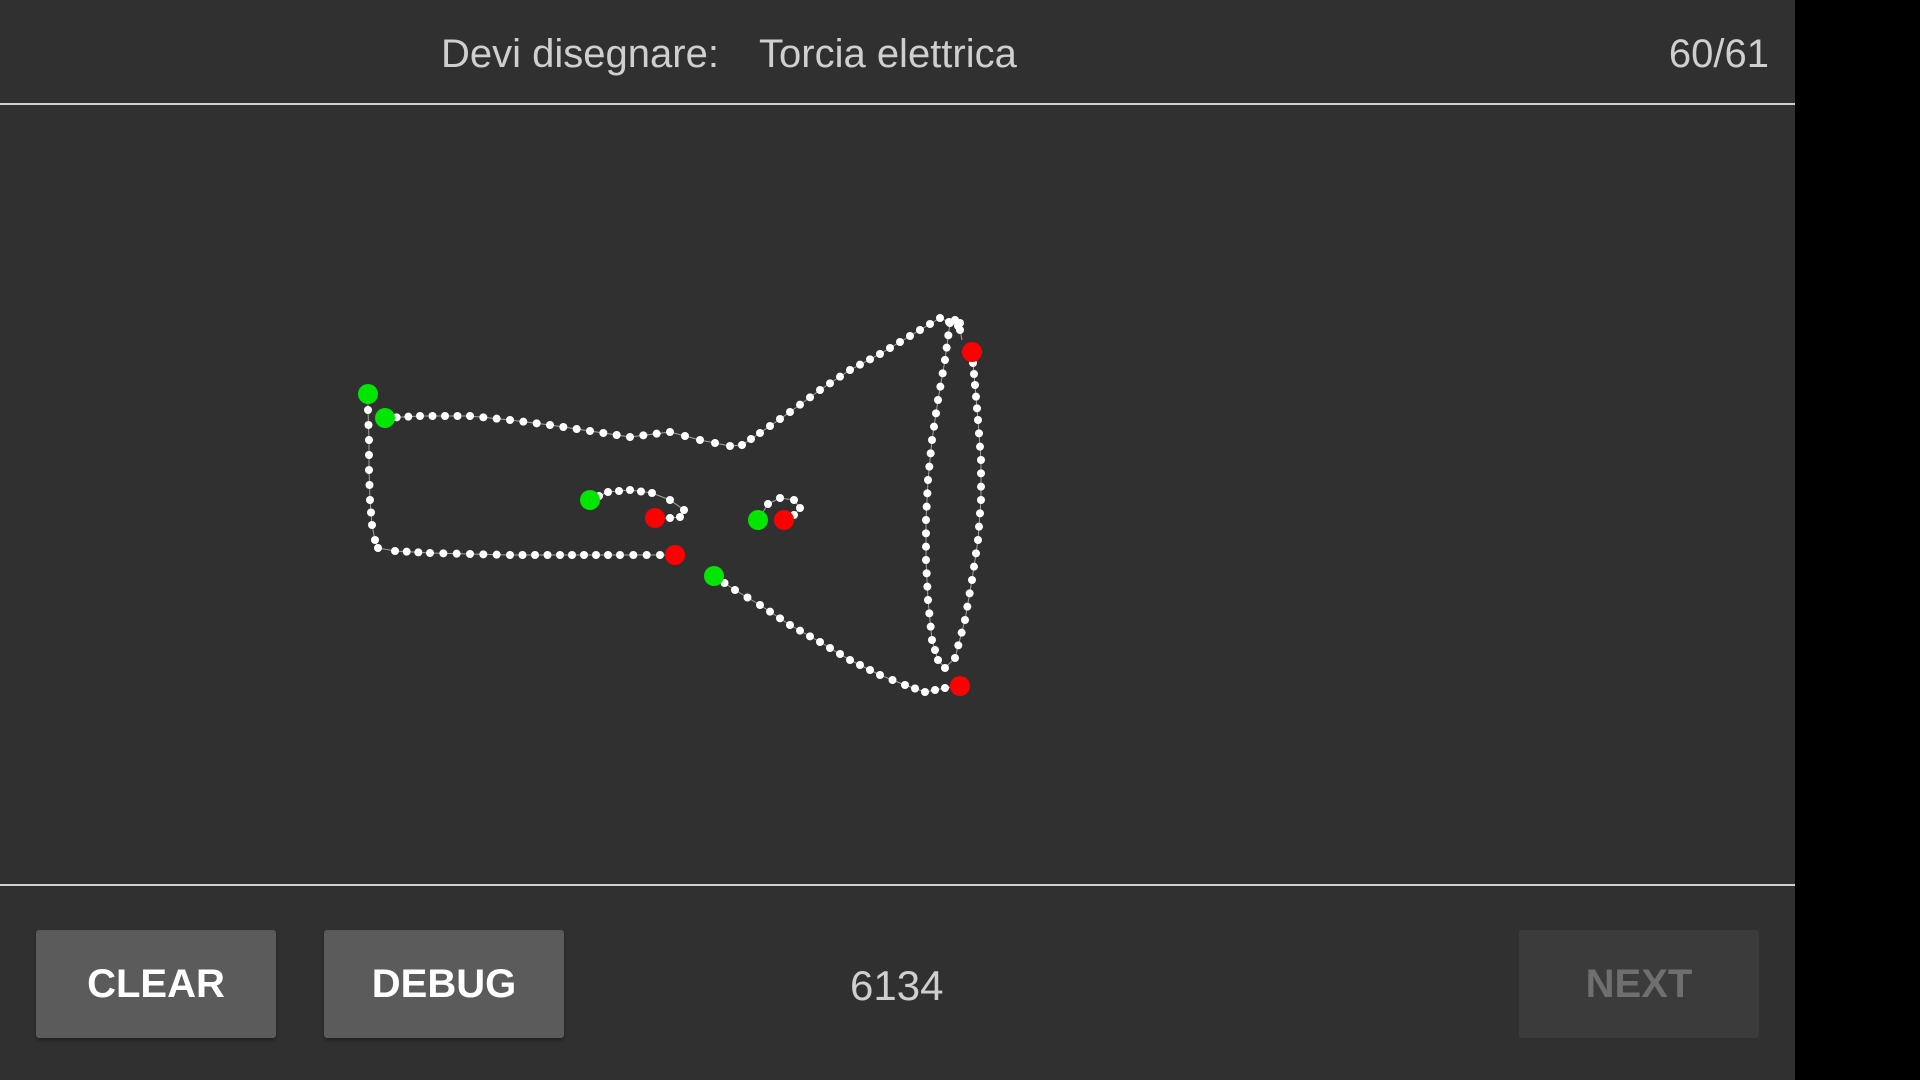  I want to click on progress-counter: 60/61, so click(1718, 54).